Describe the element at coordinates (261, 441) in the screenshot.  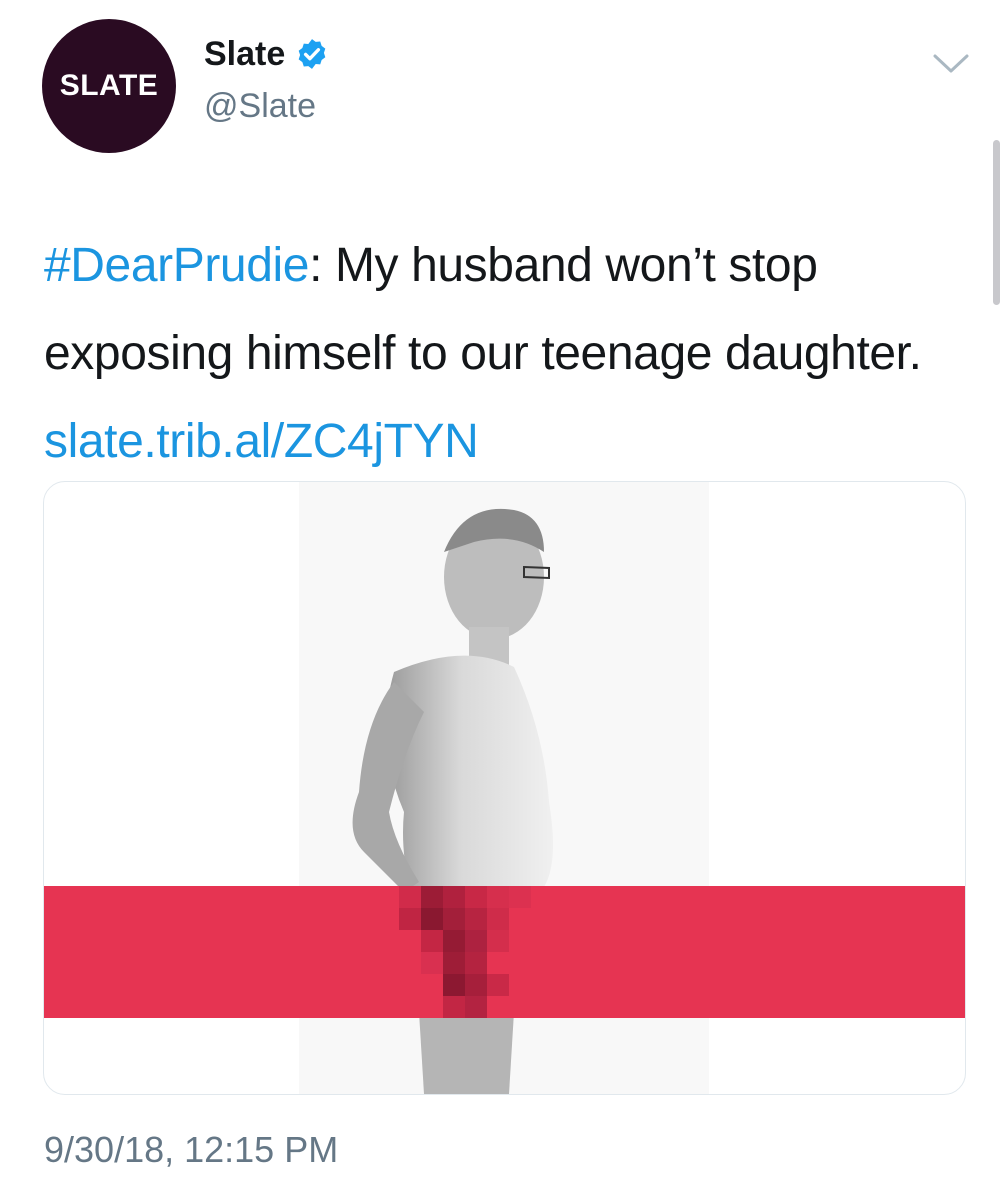
I see `url-link: slate.trib.al/ZC4jTYN` at that location.